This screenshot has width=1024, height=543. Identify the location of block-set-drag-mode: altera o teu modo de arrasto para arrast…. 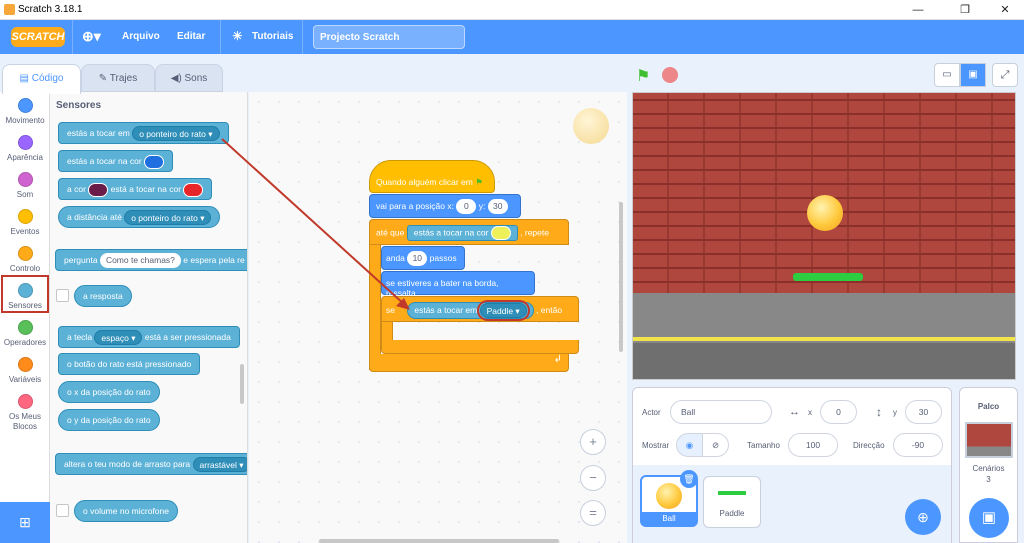
(151, 464).